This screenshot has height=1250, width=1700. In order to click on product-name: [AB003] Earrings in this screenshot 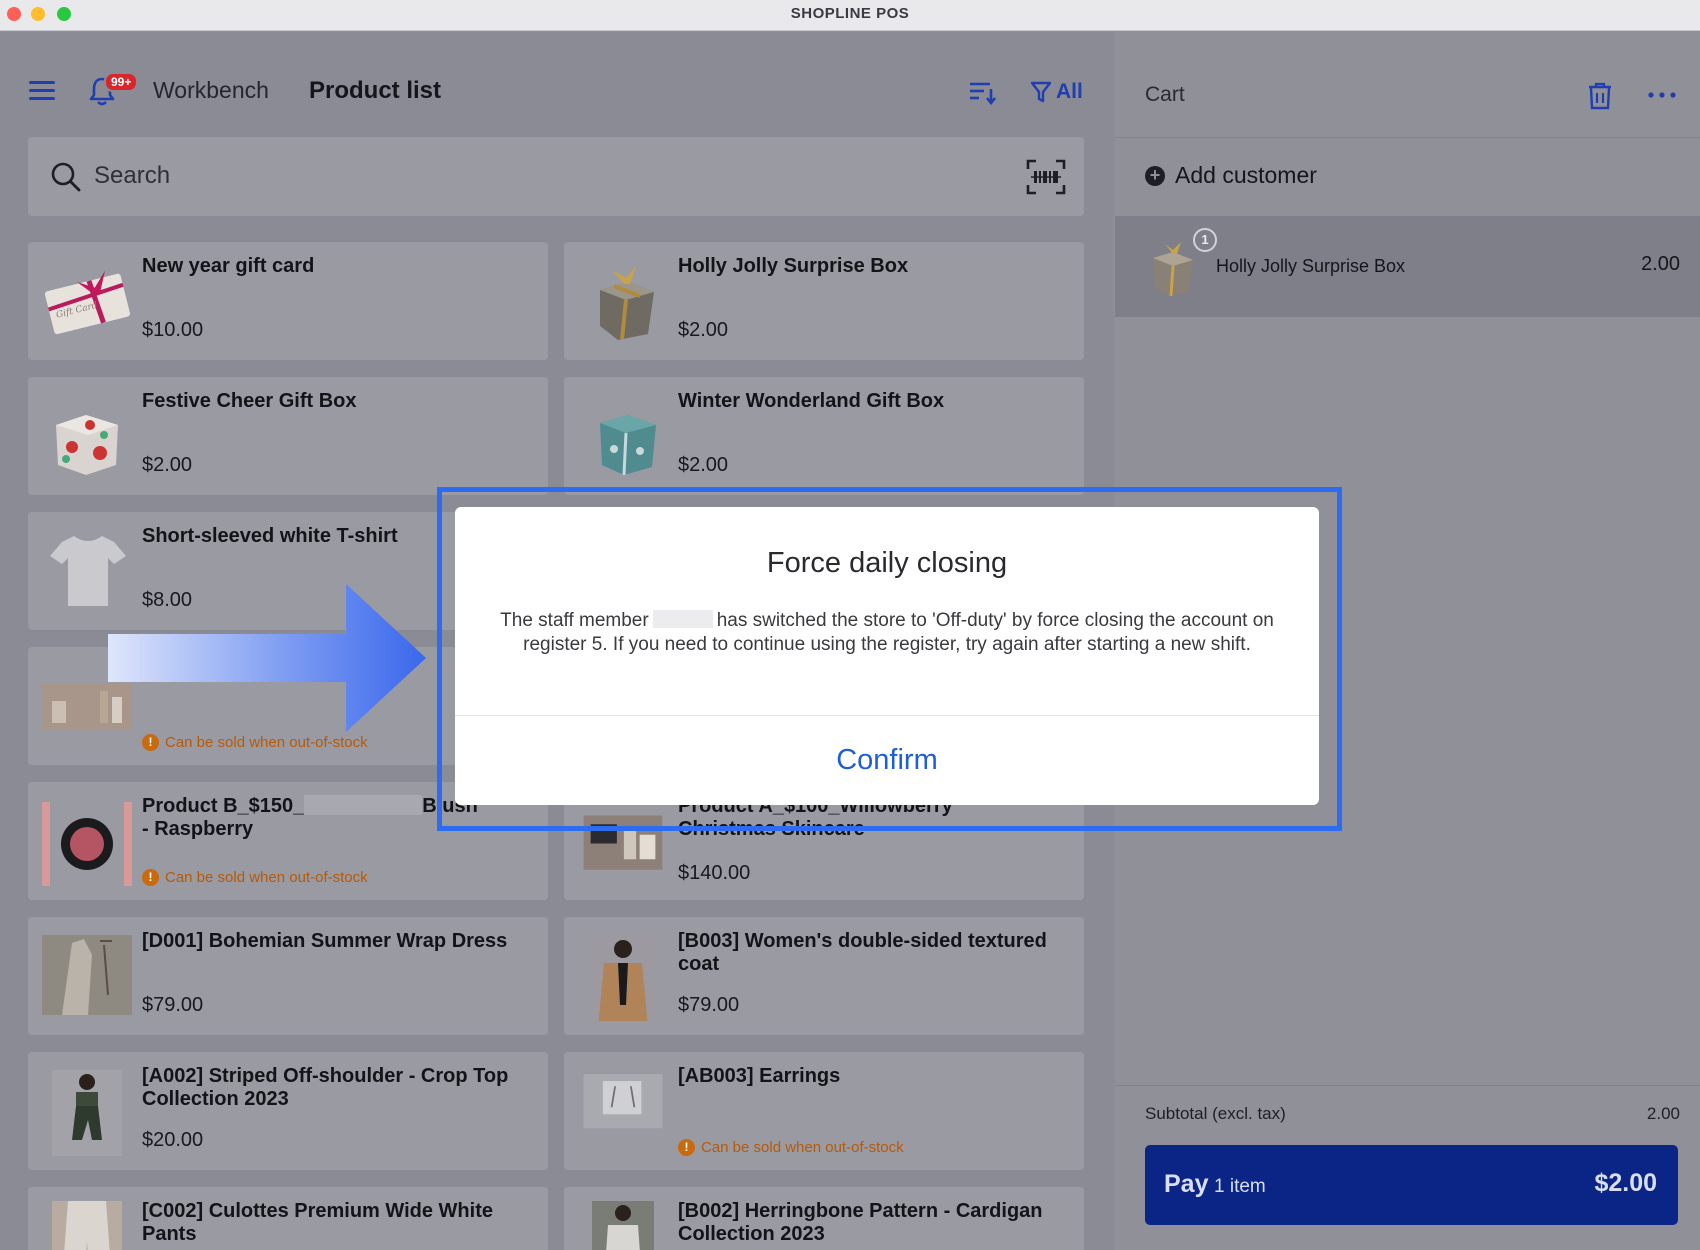, I will do `click(759, 1076)`.